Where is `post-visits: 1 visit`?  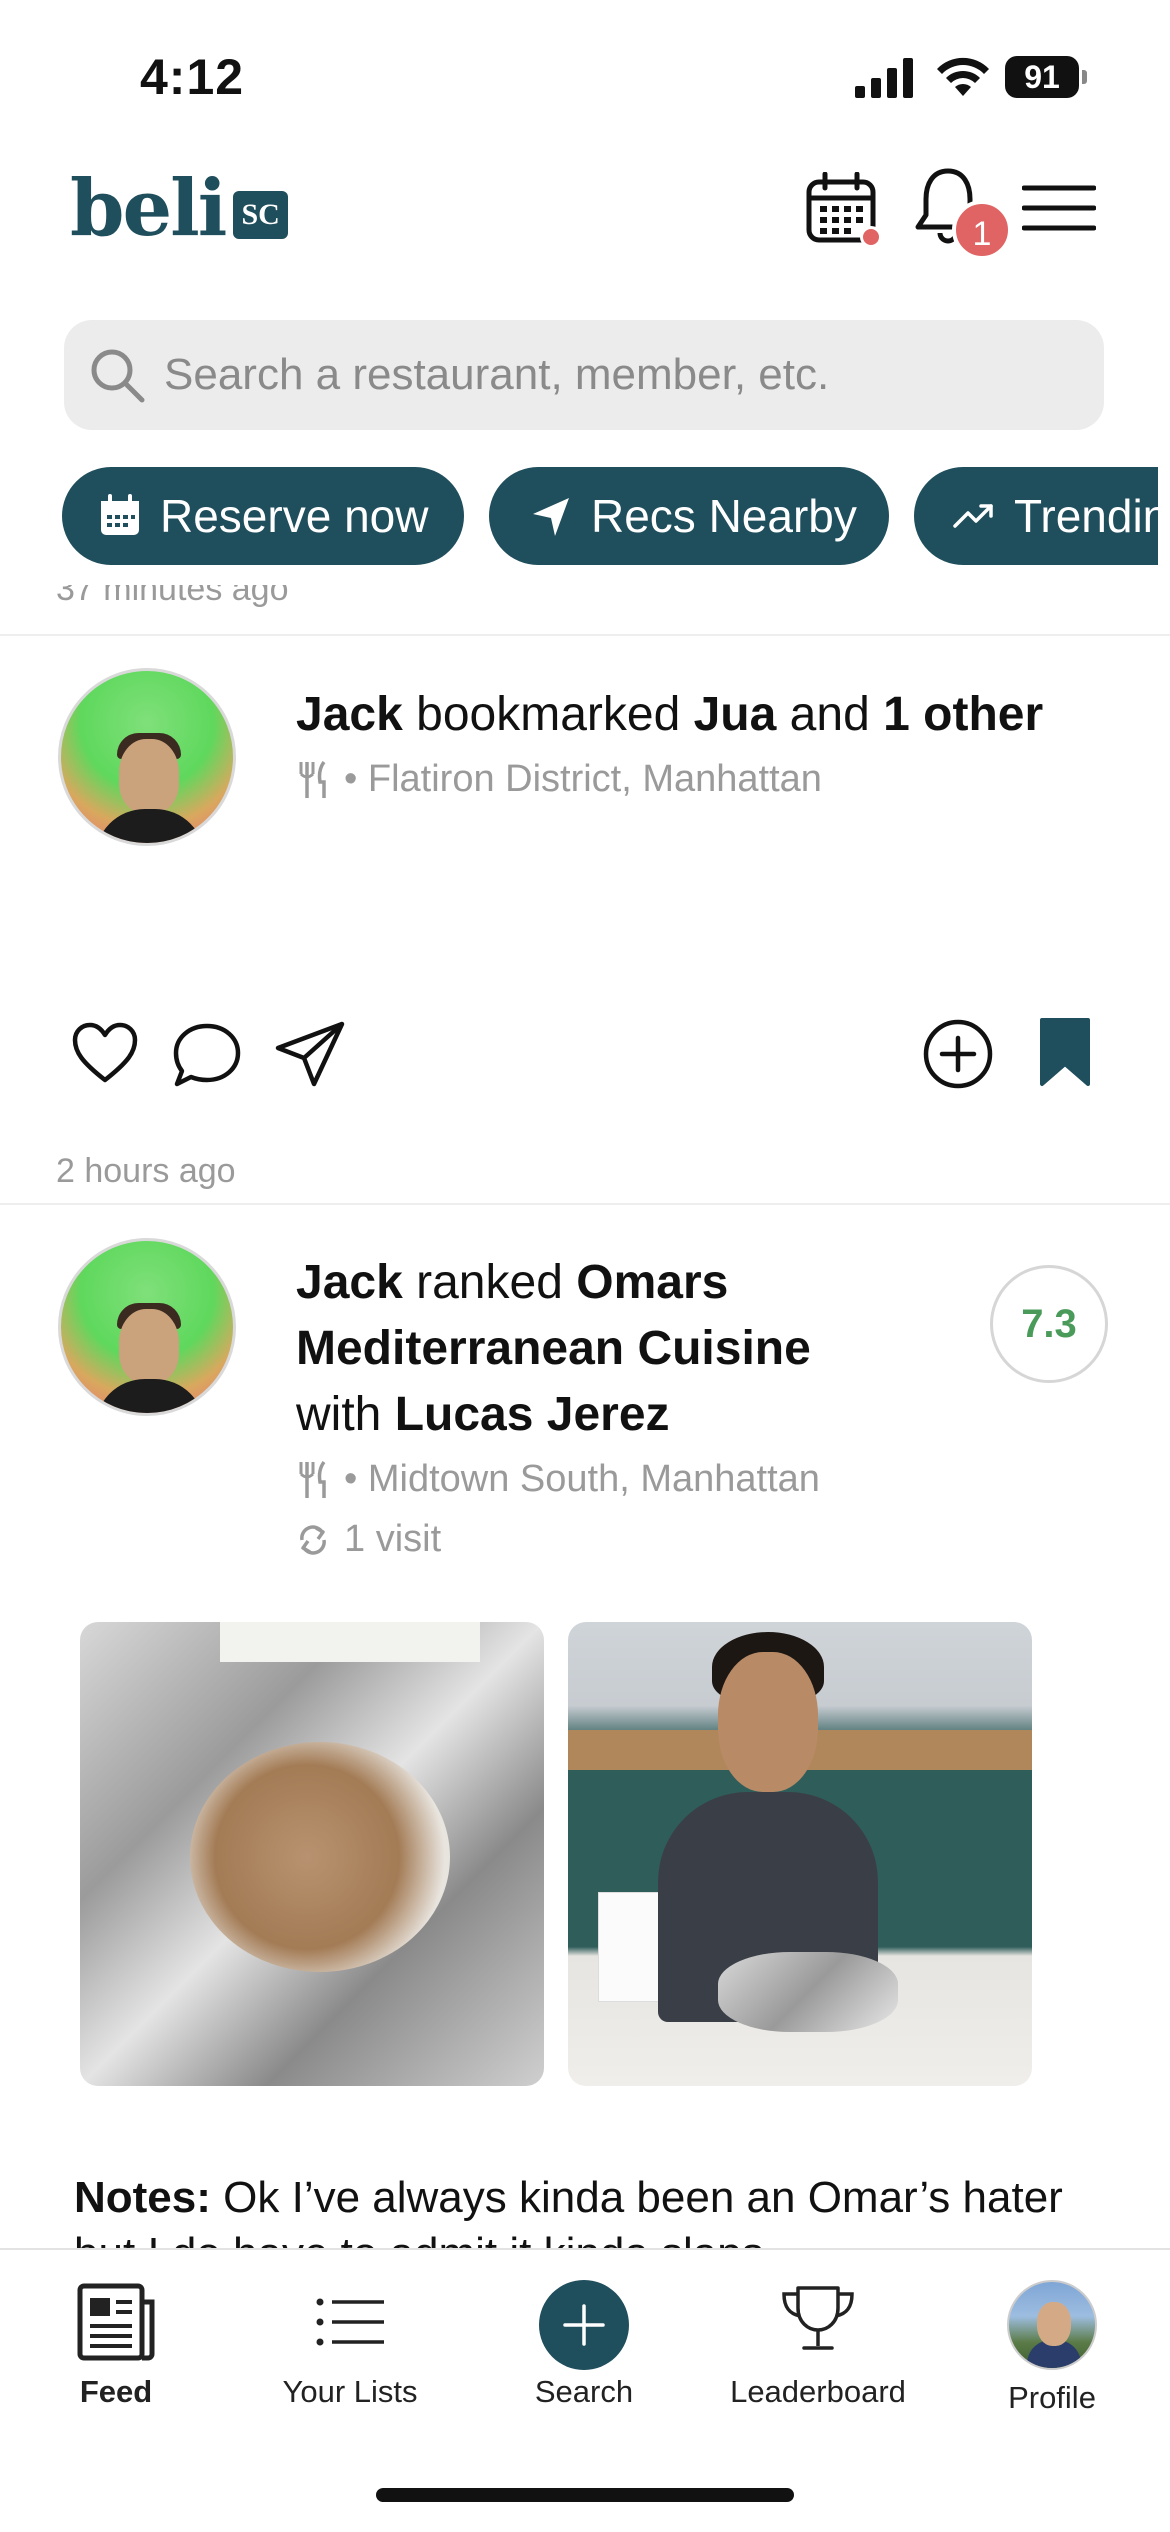
post-visits: 1 visit is located at coordinates (368, 1539).